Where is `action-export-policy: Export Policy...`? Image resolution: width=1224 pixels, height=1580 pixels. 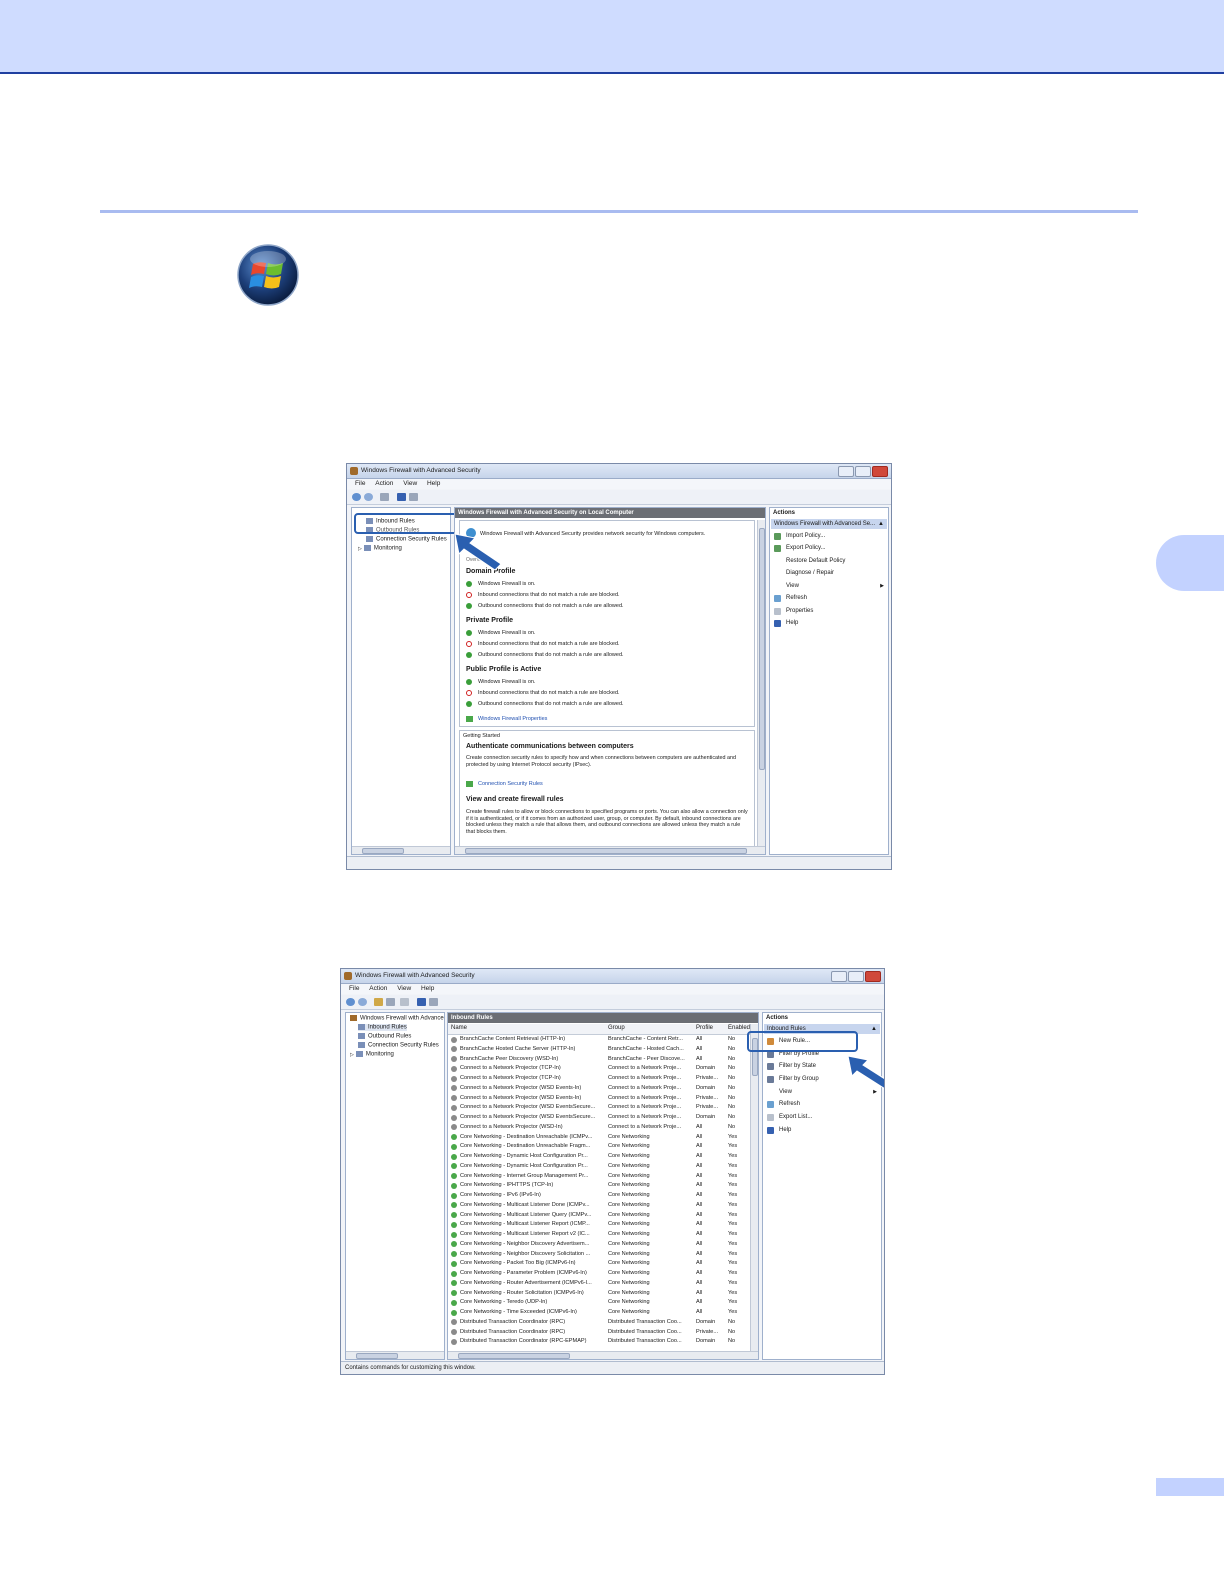
action-export-policy: Export Policy... is located at coordinates (806, 548).